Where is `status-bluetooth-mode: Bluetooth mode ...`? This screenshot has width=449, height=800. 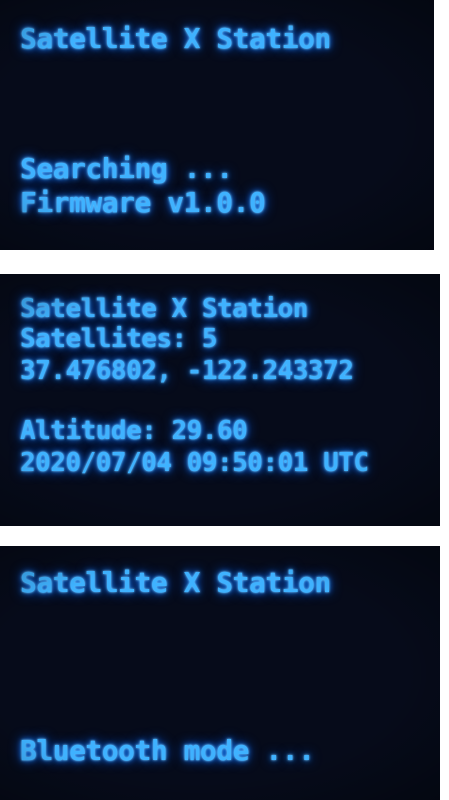
status-bluetooth-mode: Bluetooth mode ... is located at coordinates (167, 750).